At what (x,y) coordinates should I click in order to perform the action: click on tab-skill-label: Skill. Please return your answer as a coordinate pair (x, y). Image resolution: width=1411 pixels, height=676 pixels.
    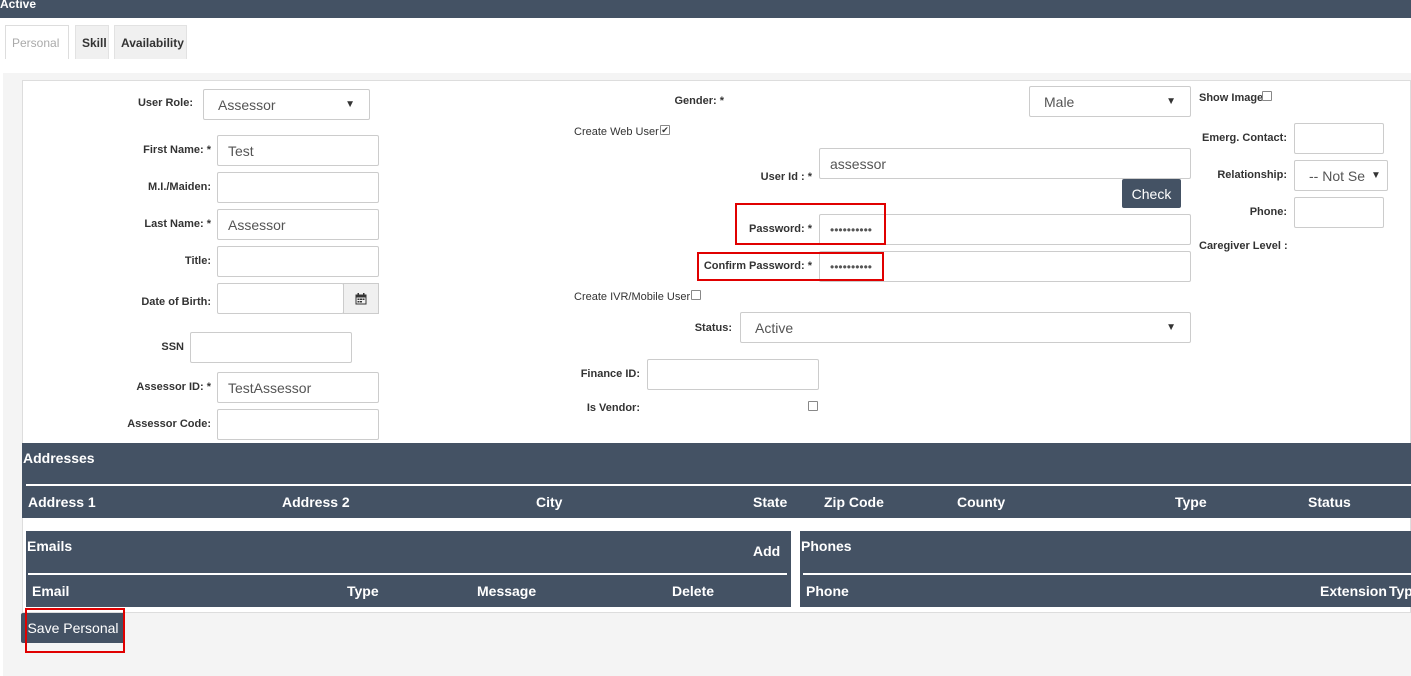
    Looking at the image, I should click on (94, 43).